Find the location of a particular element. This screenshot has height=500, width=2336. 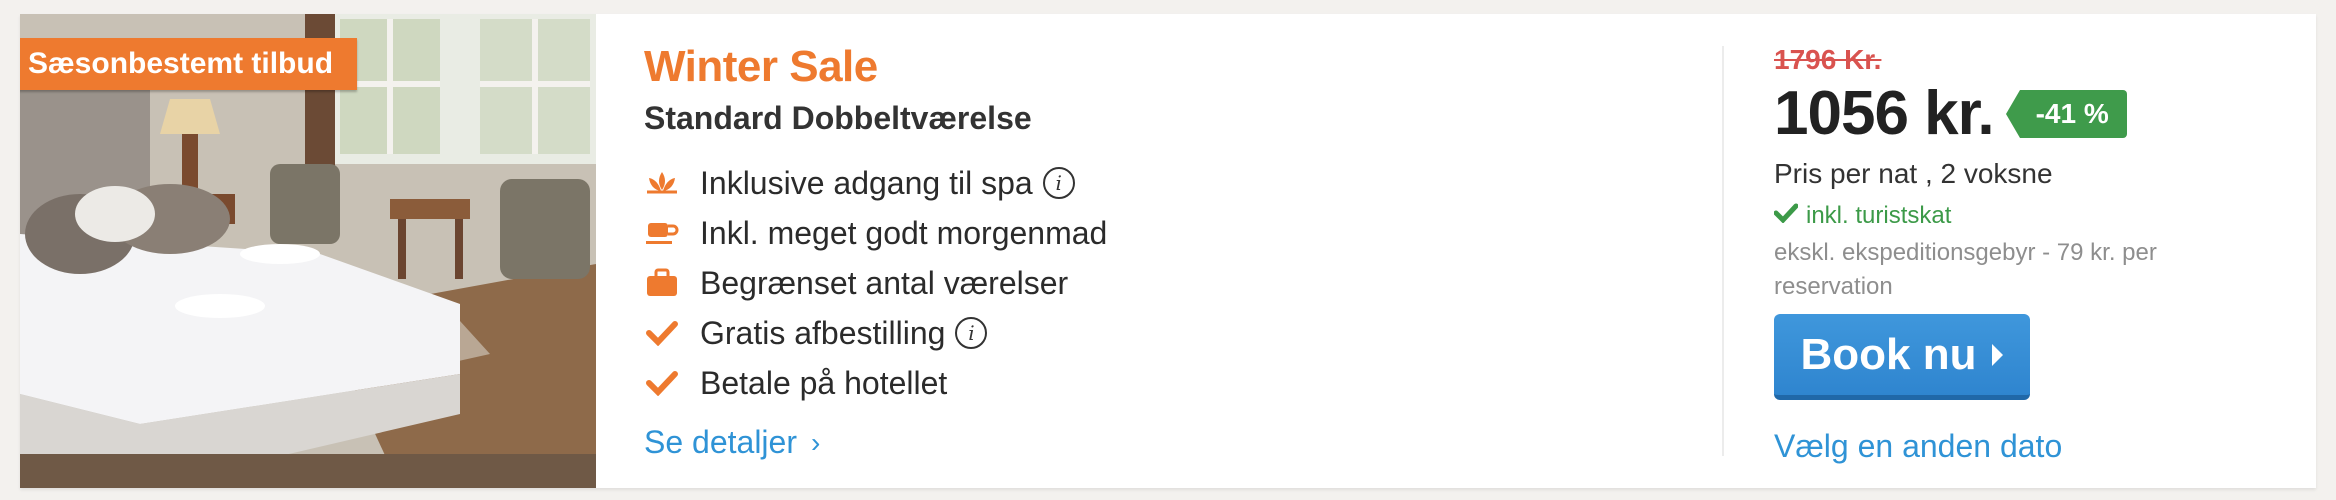

briefcase-icon is located at coordinates (662, 283).